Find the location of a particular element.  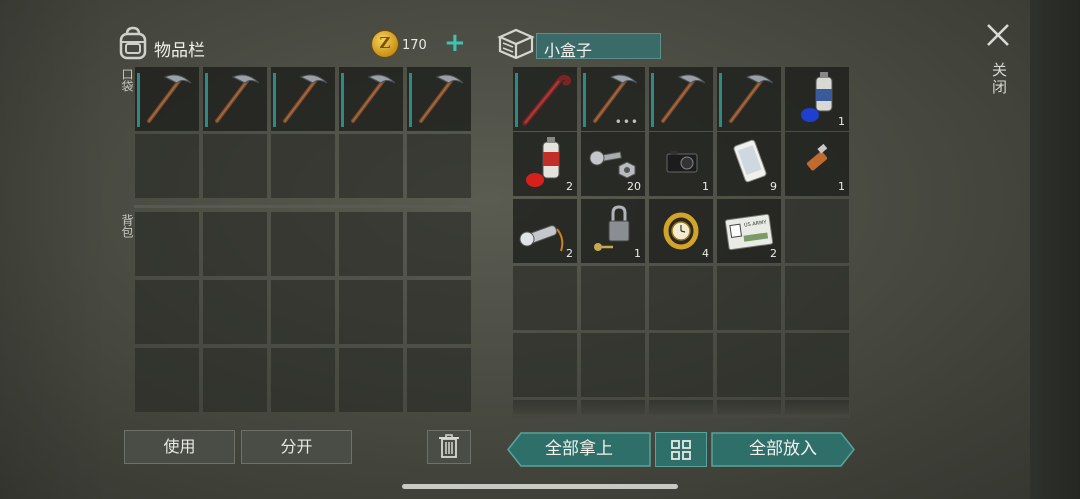

put-all-label: 全部放入 is located at coordinates (783, 449).